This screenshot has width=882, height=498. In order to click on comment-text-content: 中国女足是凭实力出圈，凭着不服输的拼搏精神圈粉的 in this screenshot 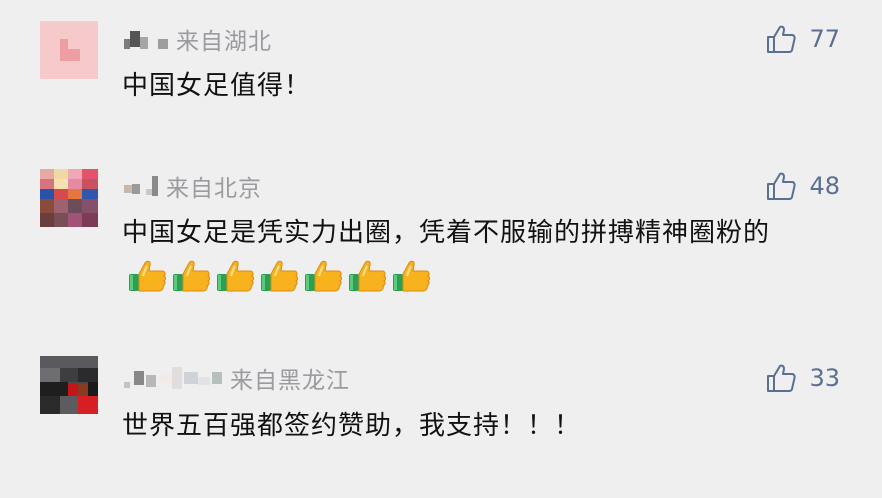, I will do `click(446, 233)`.